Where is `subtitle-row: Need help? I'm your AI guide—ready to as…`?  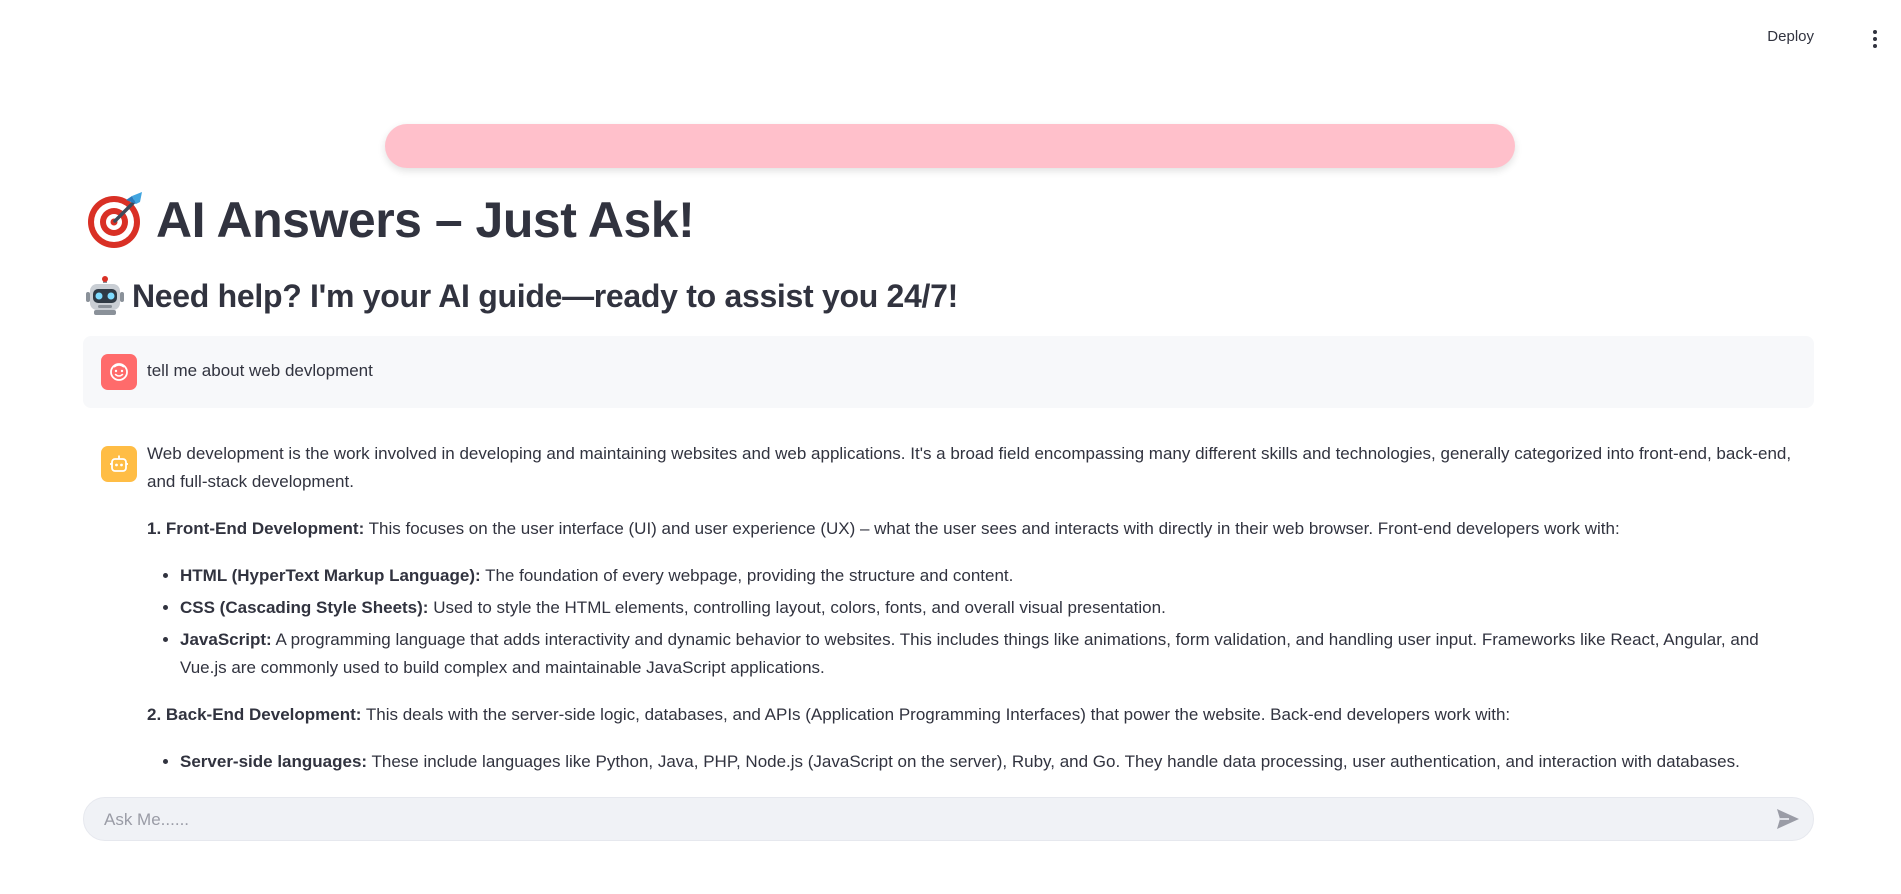 subtitle-row: Need help? I'm your AI guide—ready to as… is located at coordinates (522, 296).